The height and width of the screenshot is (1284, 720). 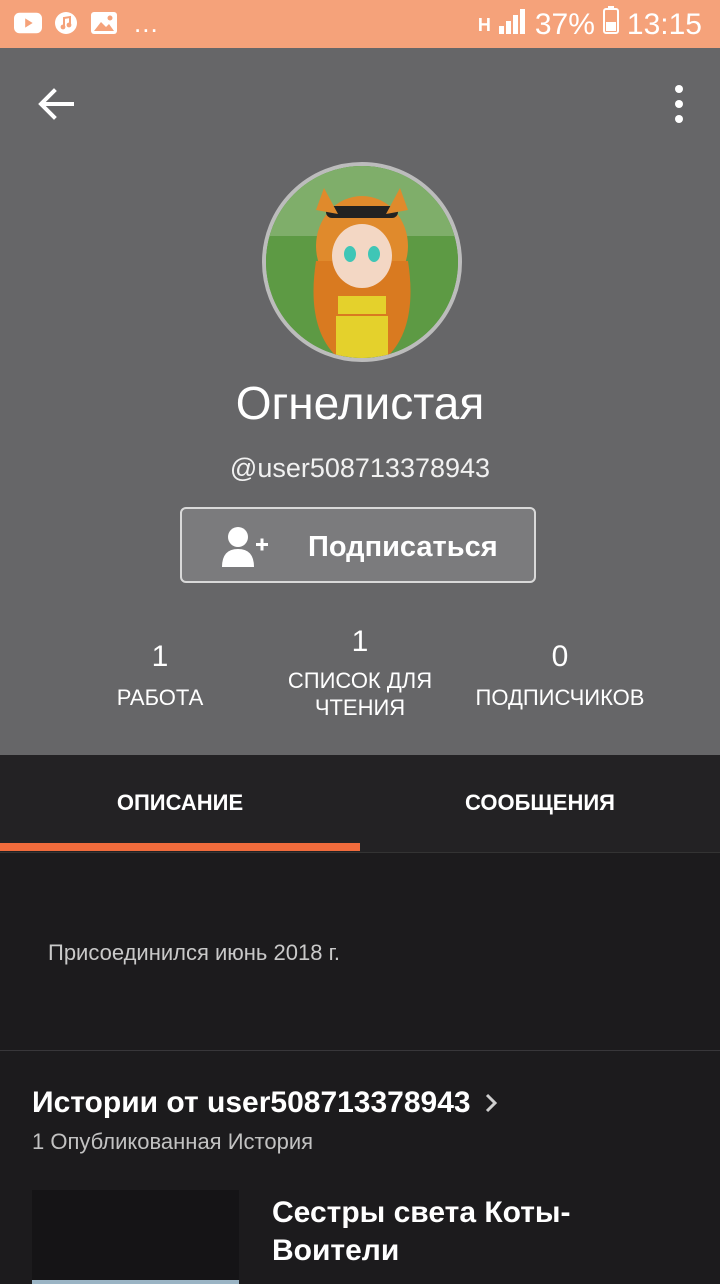 What do you see at coordinates (360, 694) in the screenshot?
I see `stat-reading-list-label: СПИСОК ДЛЯ ЧТЕНИЯ` at bounding box center [360, 694].